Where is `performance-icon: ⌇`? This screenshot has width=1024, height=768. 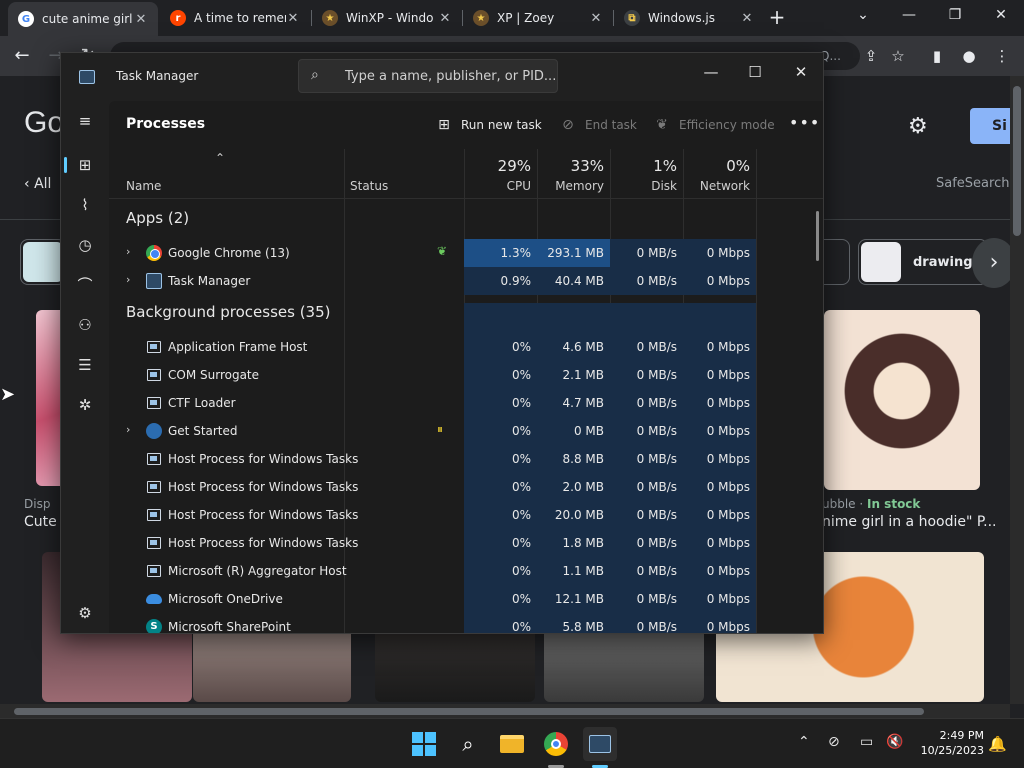
performance-icon: ⌇ is located at coordinates (85, 205).